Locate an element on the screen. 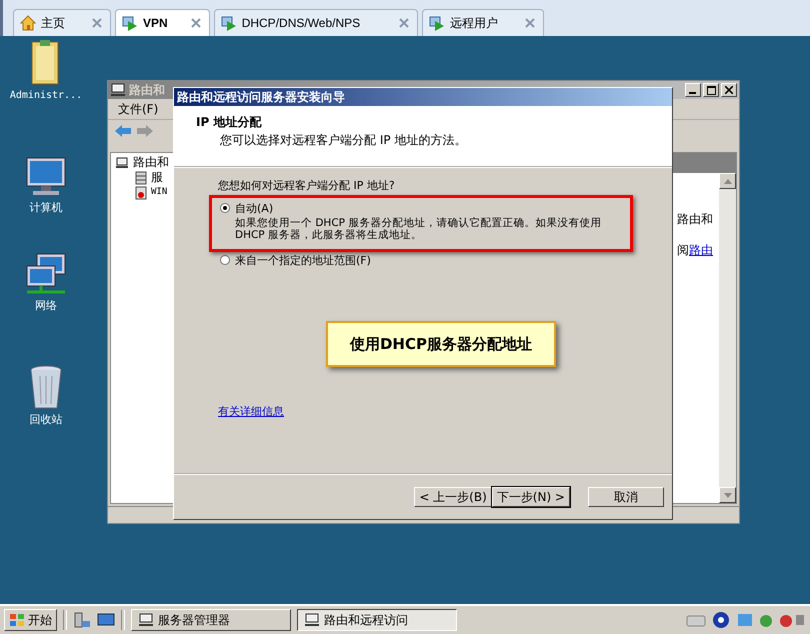 The width and height of the screenshot is (810, 634). option-description: 如果您使用一个 DHCP 服务器分配地址，请确认它配置正确。如果没有使用 DHCP 服务器，此服务器将生成地址。 is located at coordinates (418, 229).